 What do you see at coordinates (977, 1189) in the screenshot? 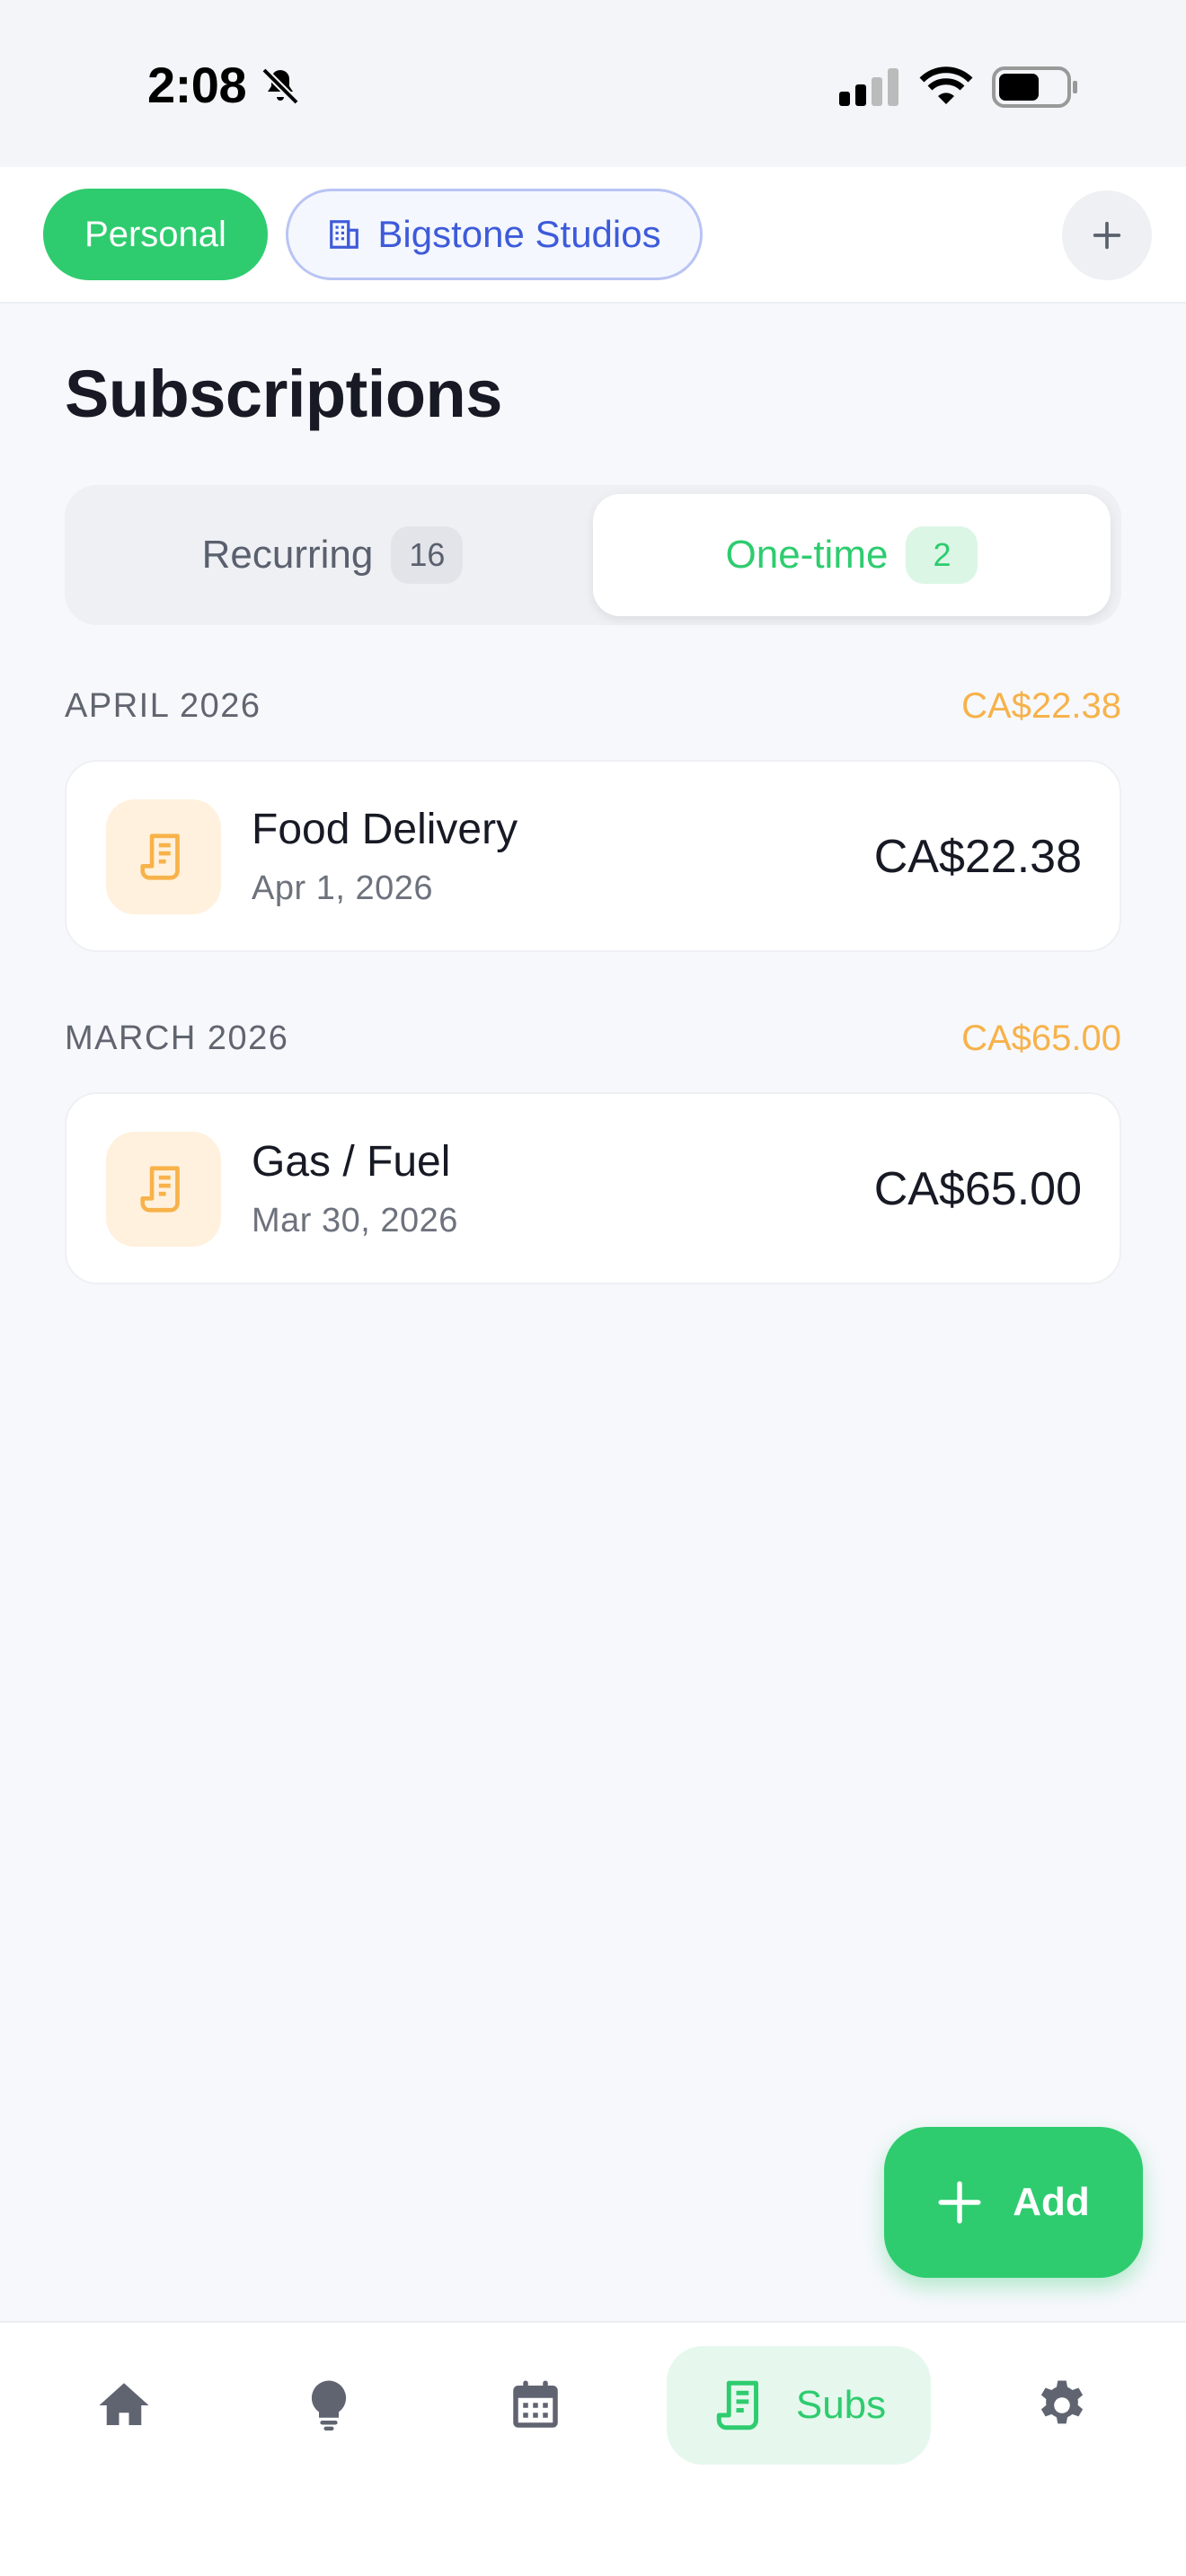
I see `expense-amount: CA$65.00` at bounding box center [977, 1189].